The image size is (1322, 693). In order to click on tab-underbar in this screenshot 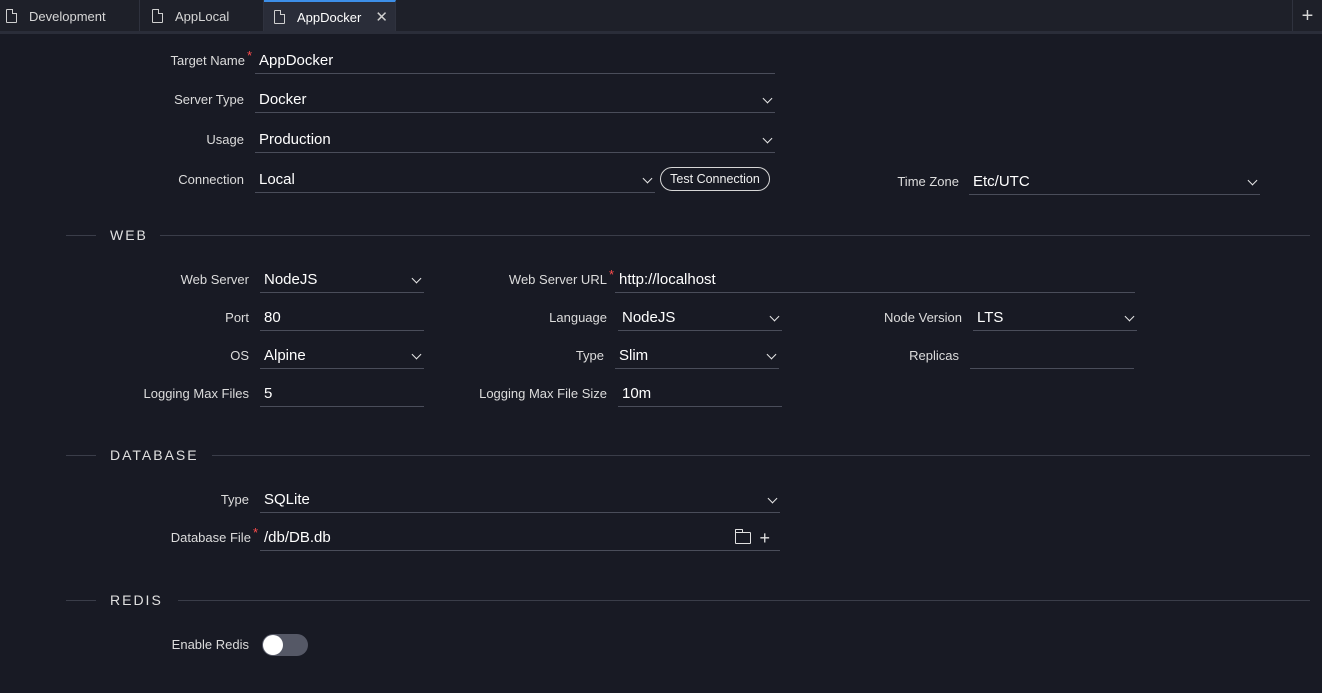, I will do `click(661, 32)`.